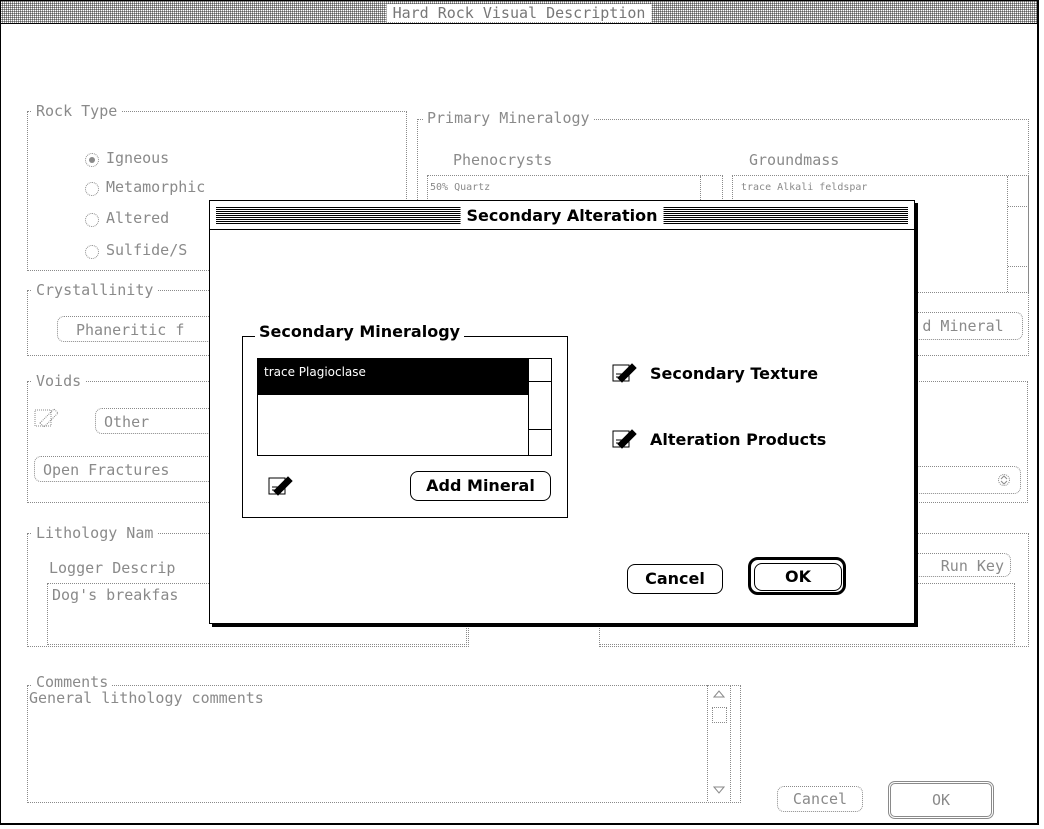  I want to click on radio-altered, so click(92, 220).